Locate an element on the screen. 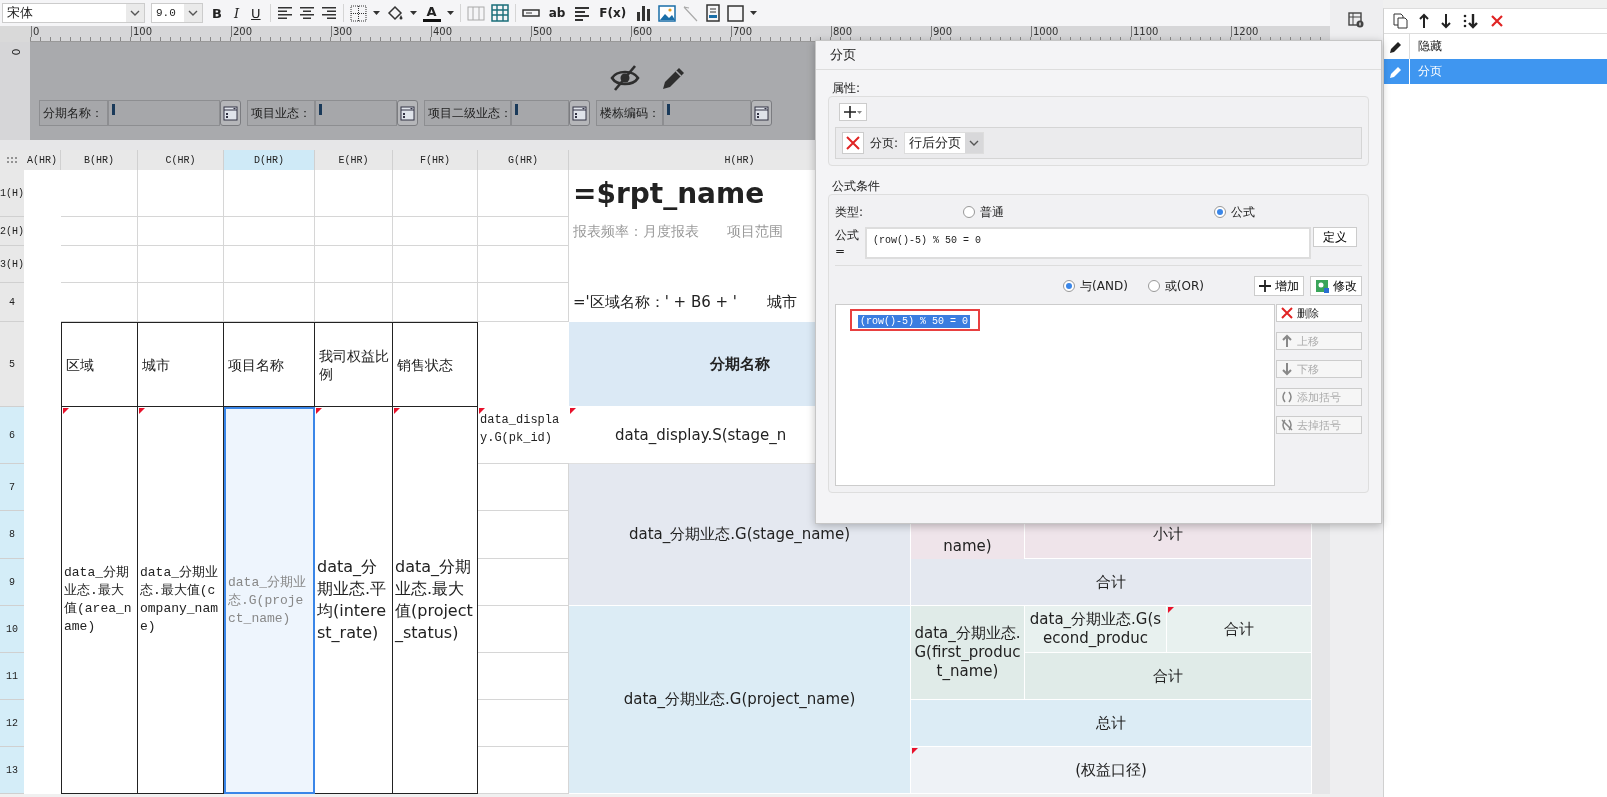 The height and width of the screenshot is (797, 1607). parameter-label: 分期名称： is located at coordinates (73, 113).